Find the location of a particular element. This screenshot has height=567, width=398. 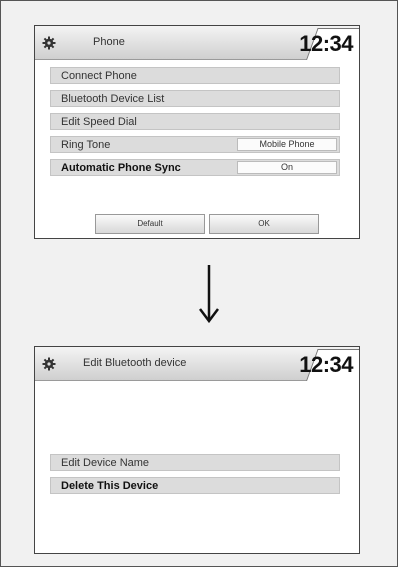

default-button: Default is located at coordinates (150, 224).